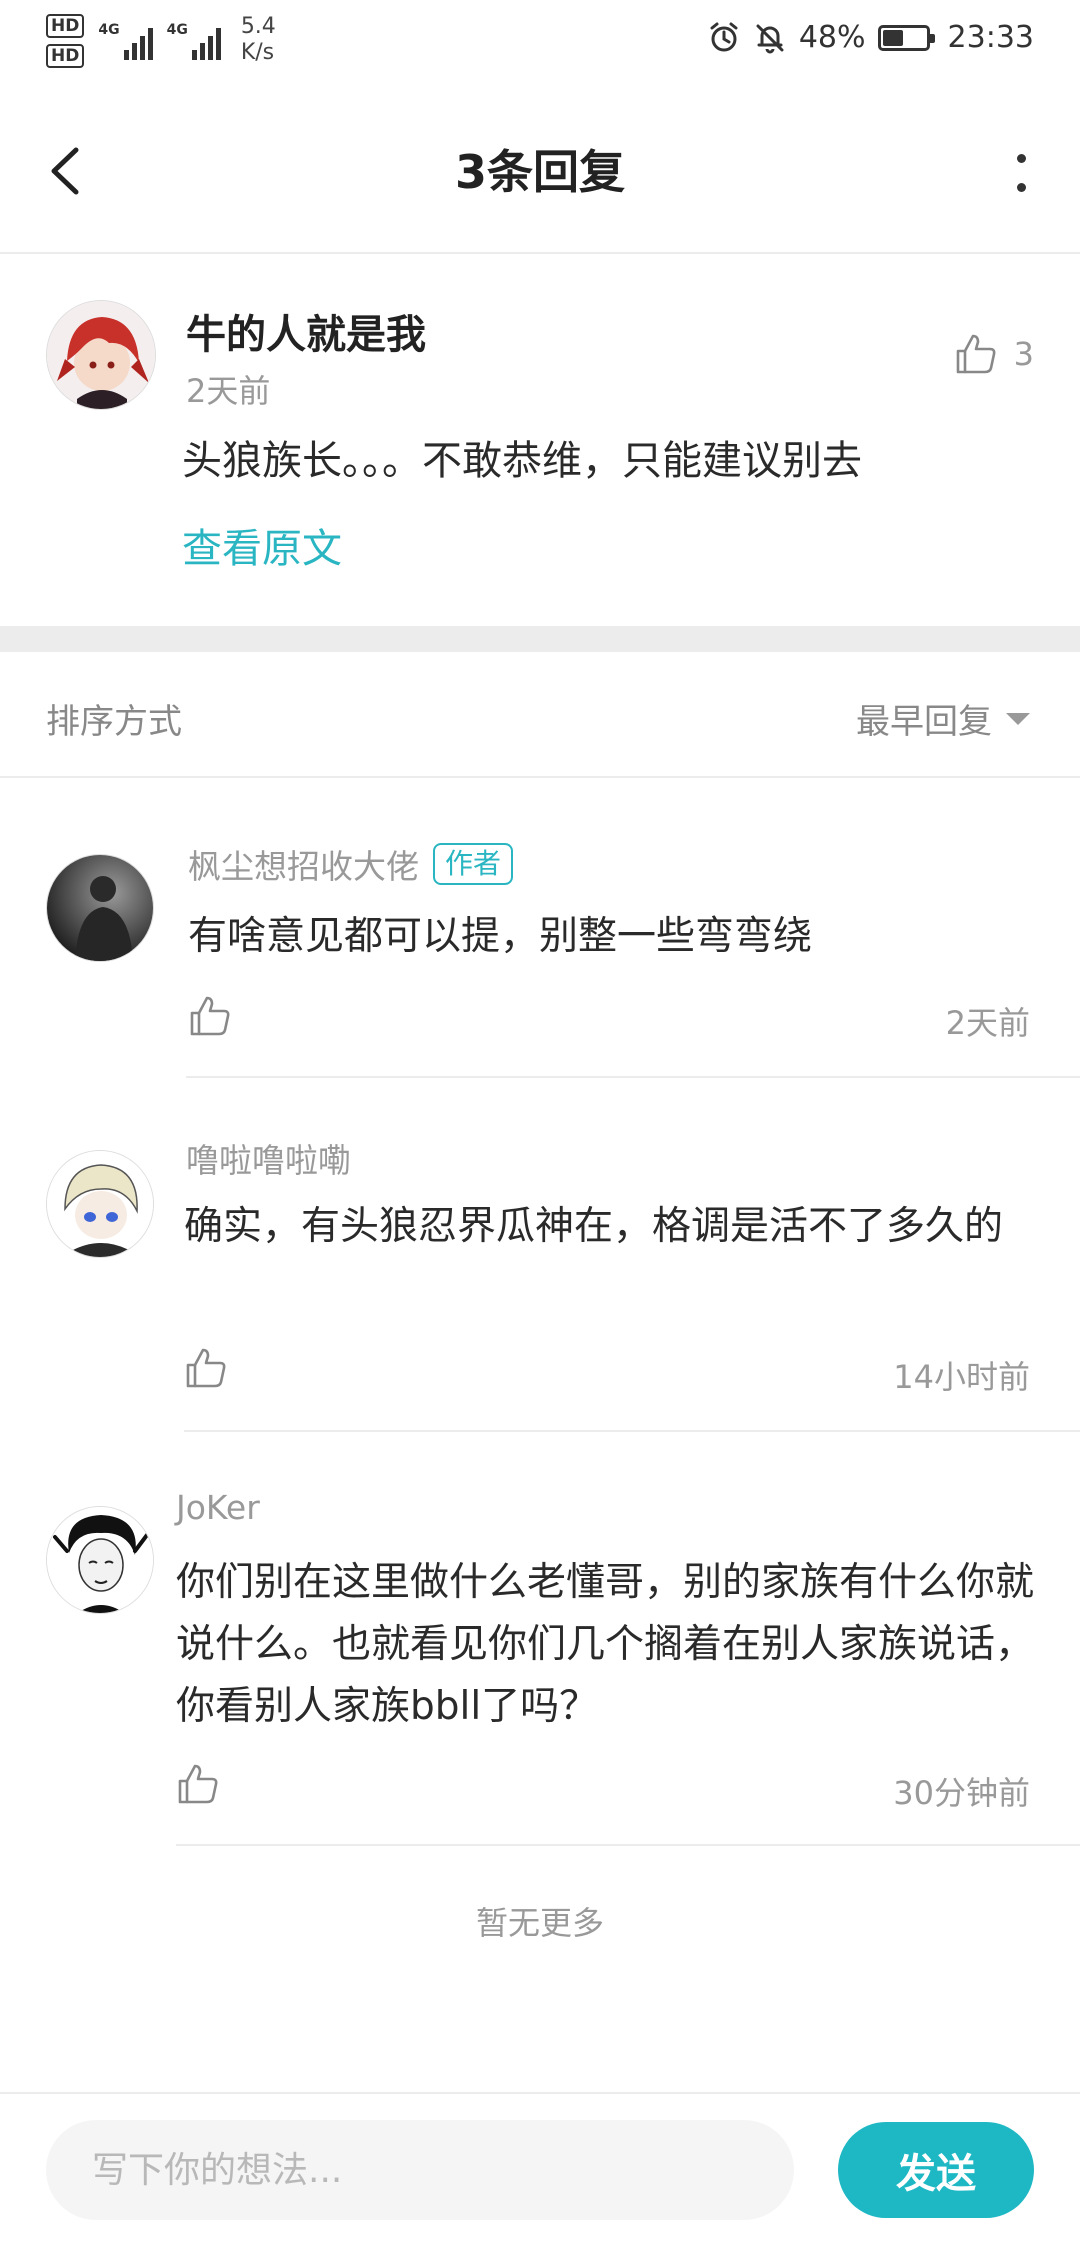 The image size is (1080, 2244). I want to click on reply-bar: 发送, so click(540, 2168).